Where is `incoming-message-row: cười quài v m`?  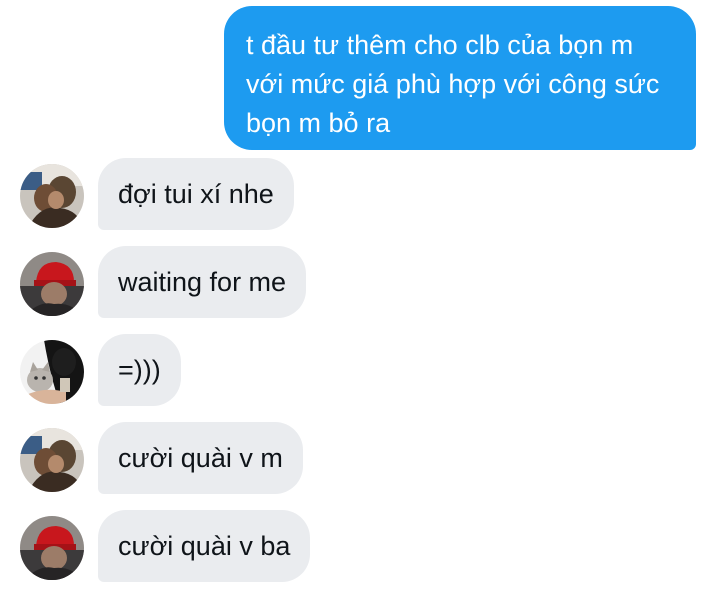
incoming-message-row: cười quài v m is located at coordinates (356, 458).